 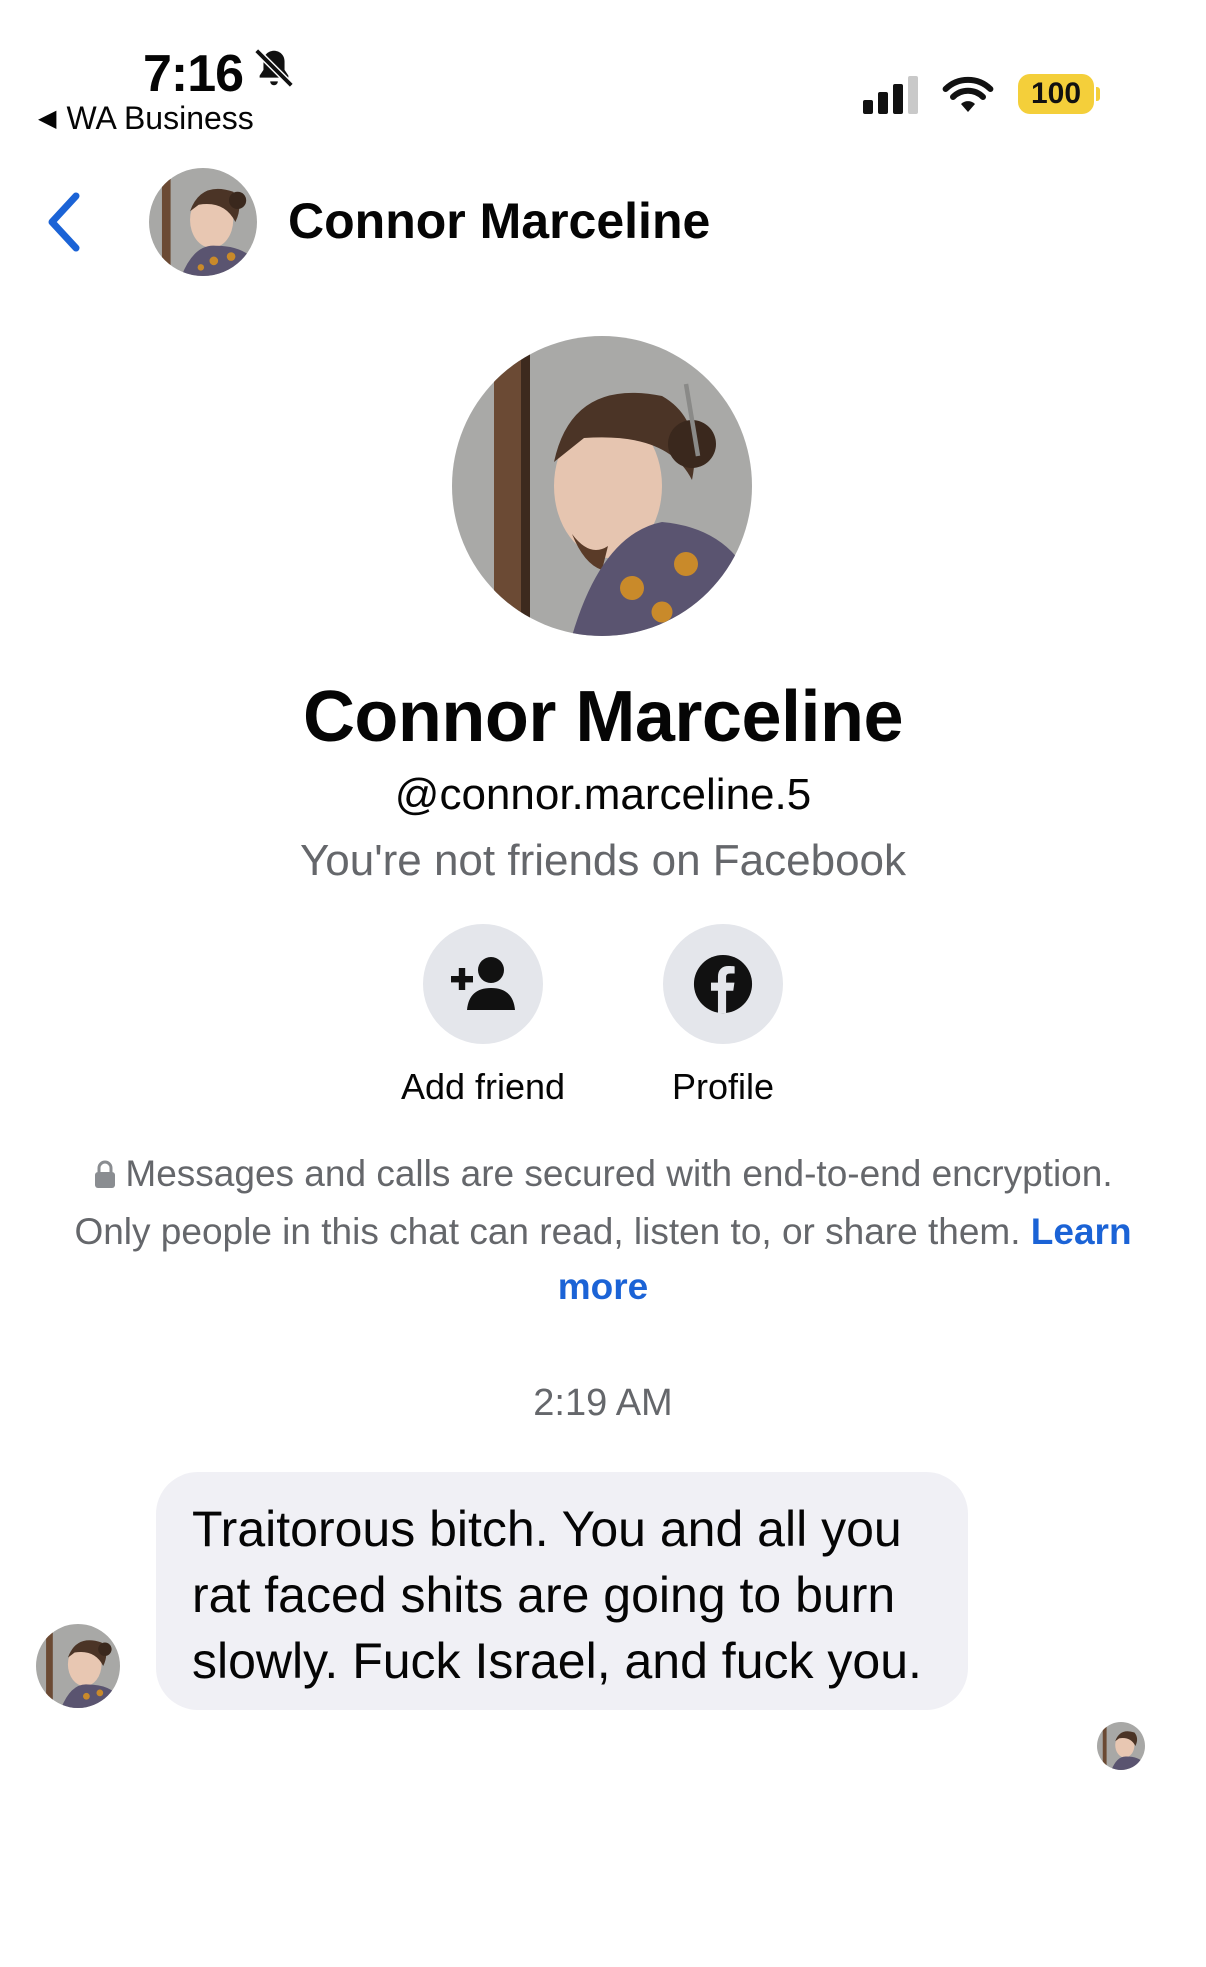 I want to click on profile-name: Connor Marceline, so click(x=603, y=717).